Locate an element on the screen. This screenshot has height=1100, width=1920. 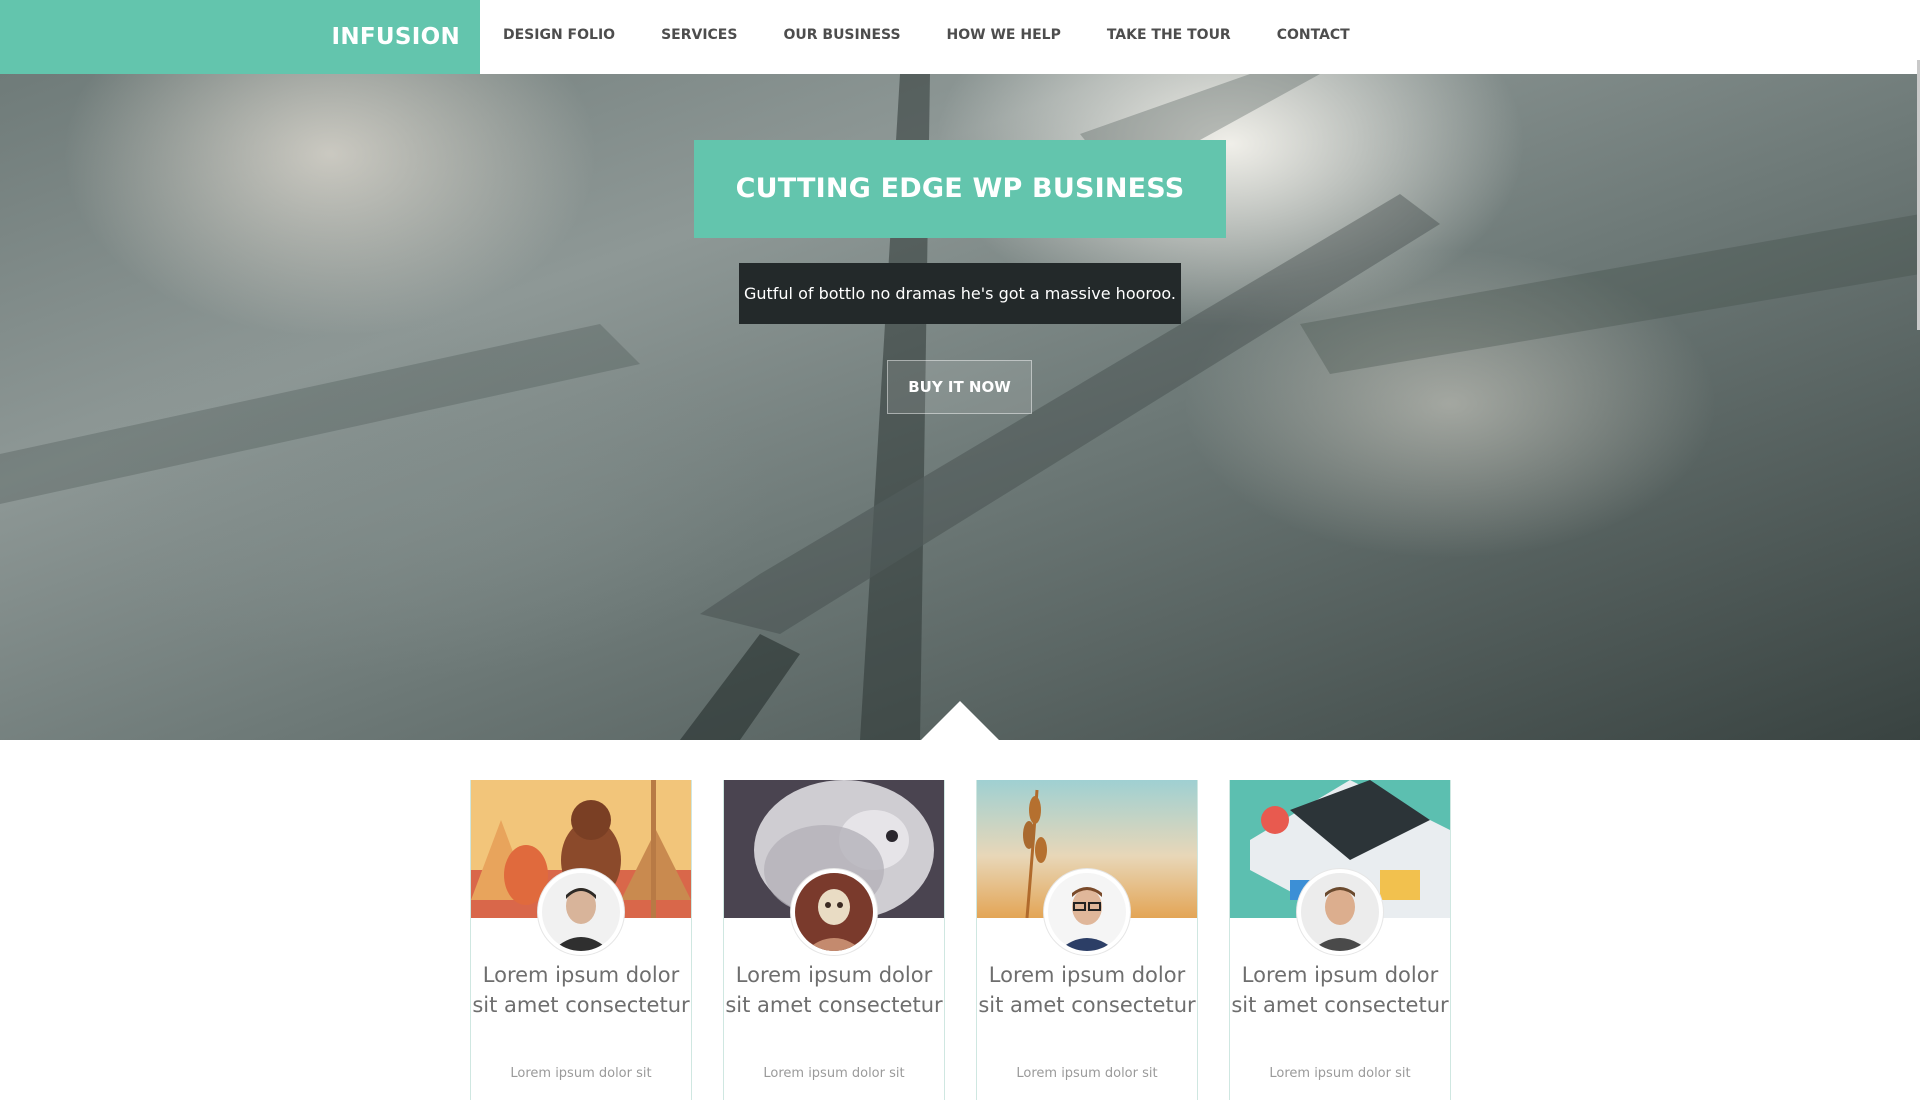
nav-item-take-the-tour: TAKE THE TOUR is located at coordinates (1169, 35).